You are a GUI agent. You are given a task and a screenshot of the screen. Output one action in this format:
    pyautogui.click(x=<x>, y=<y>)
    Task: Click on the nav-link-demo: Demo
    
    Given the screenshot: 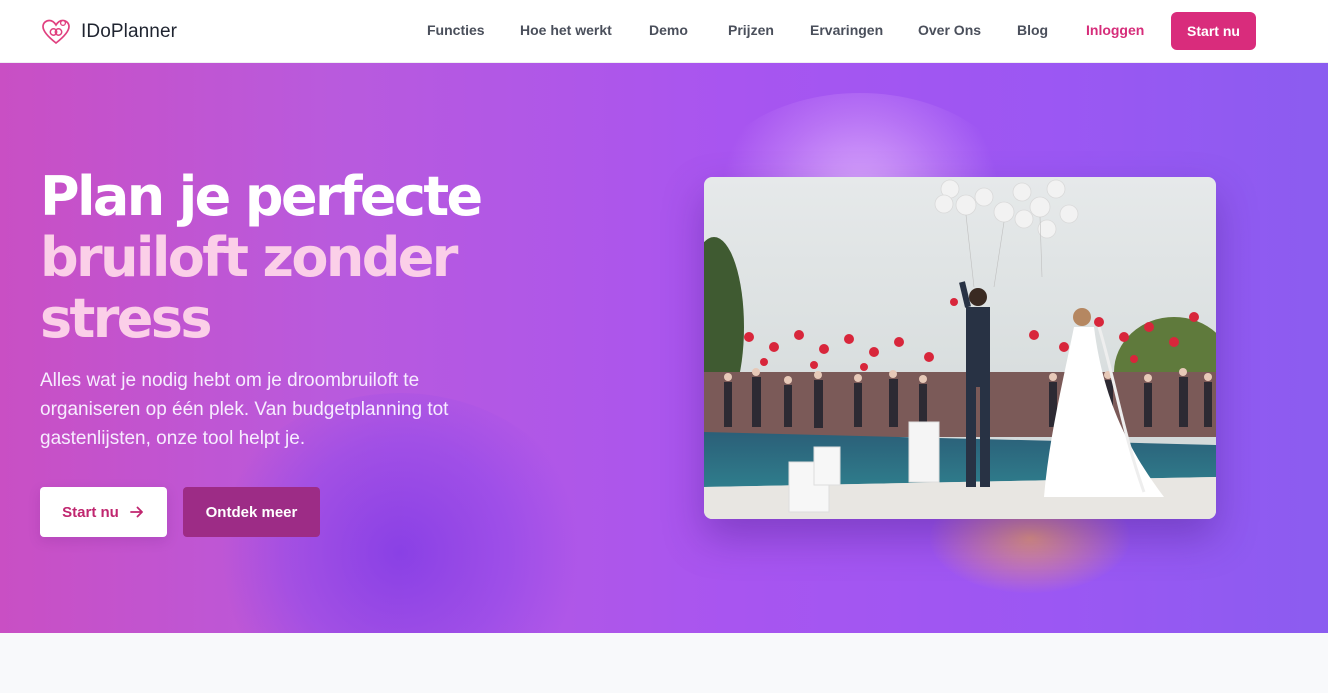 What is the action you would take?
    pyautogui.click(x=668, y=30)
    